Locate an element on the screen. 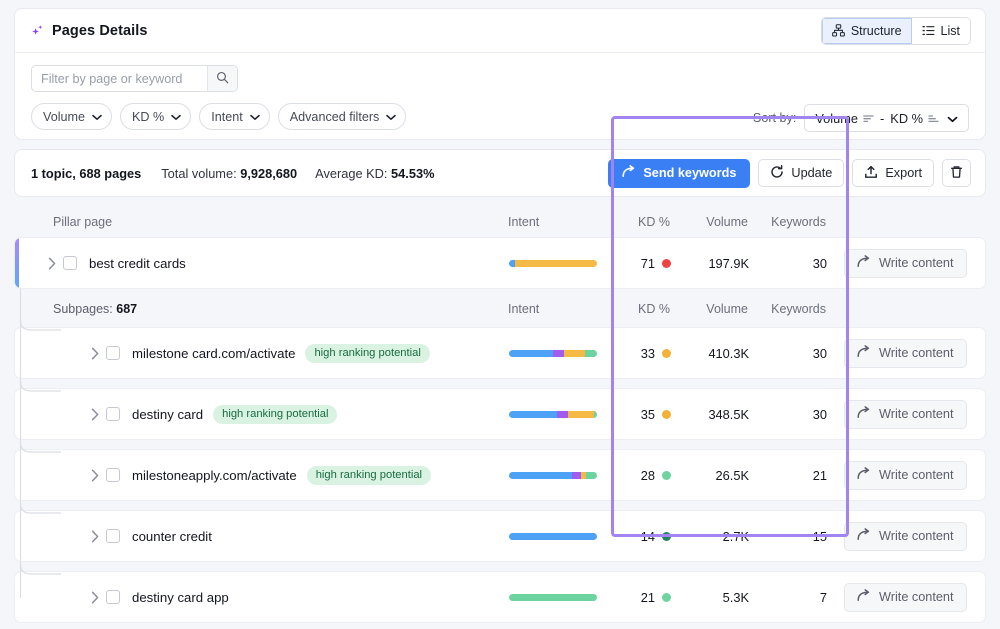 The height and width of the screenshot is (629, 1000). subpage-page-name: destiny card app is located at coordinates (180, 597).